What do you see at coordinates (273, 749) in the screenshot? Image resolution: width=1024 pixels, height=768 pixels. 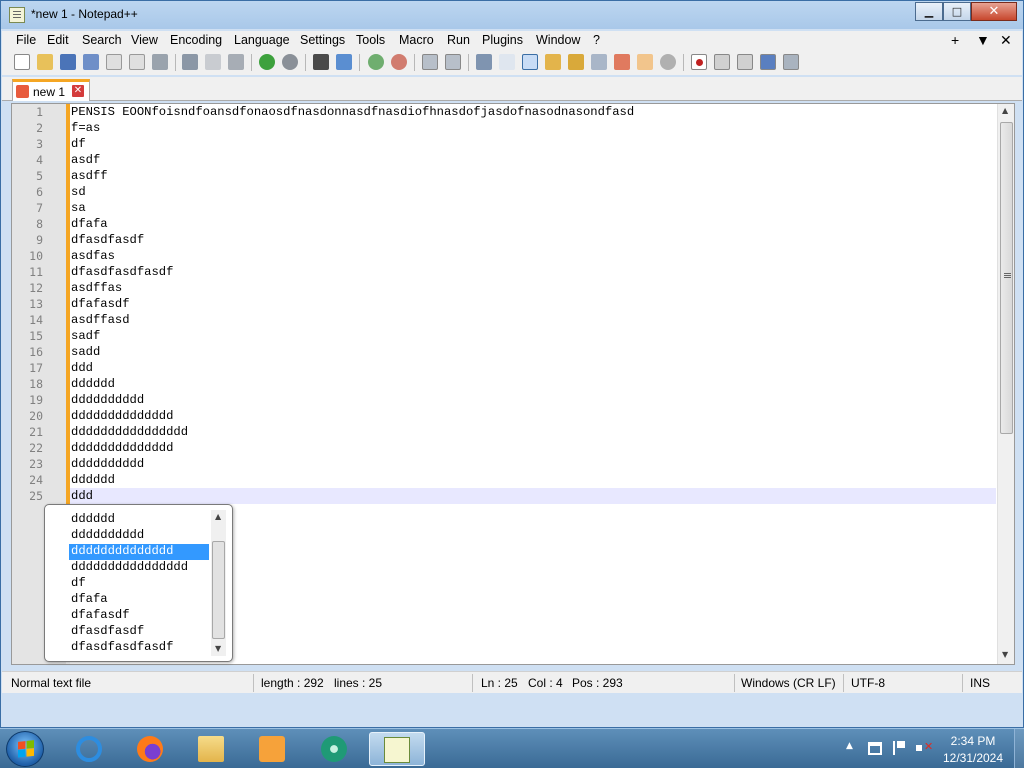 I see `media-player-taskbar-button` at bounding box center [273, 749].